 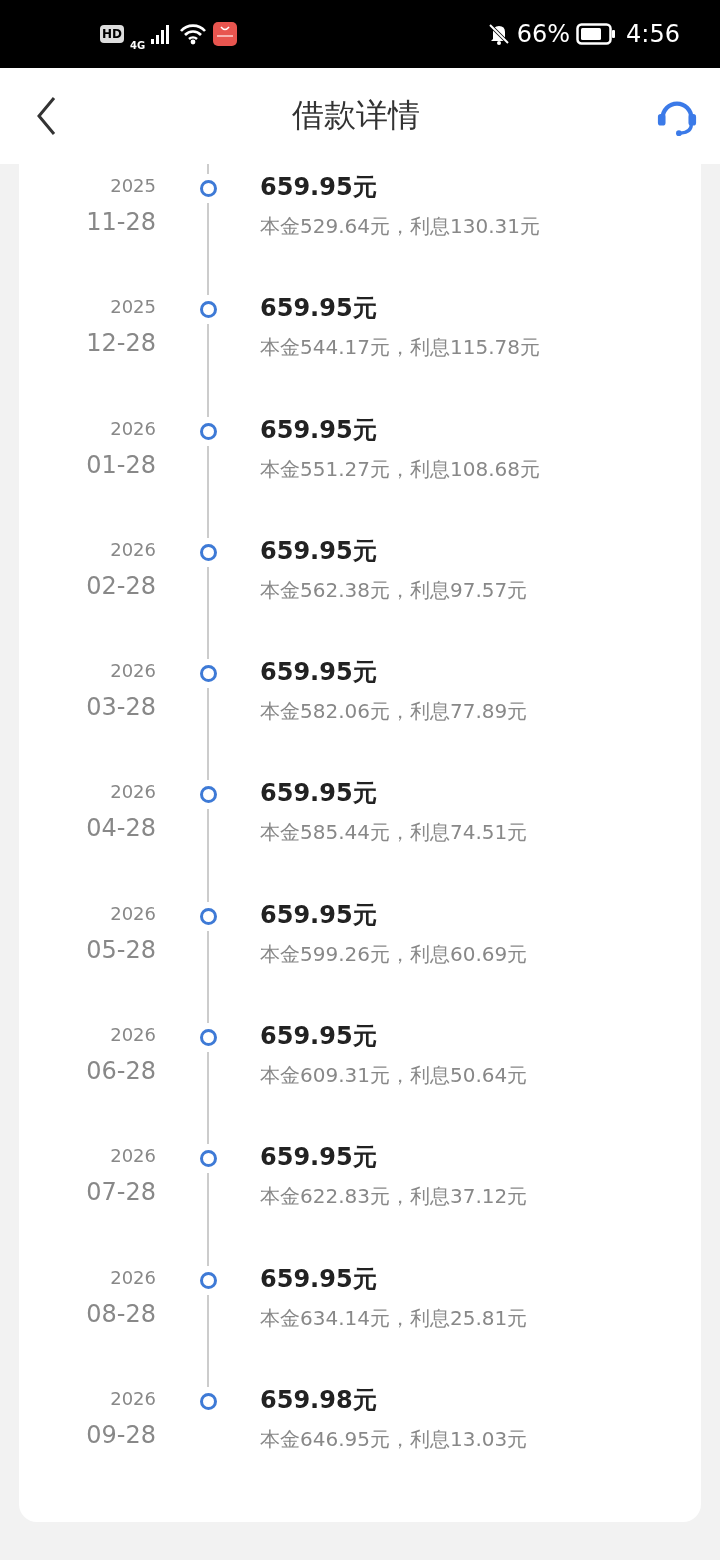 What do you see at coordinates (121, 949) in the screenshot?
I see `date-day: 05-28` at bounding box center [121, 949].